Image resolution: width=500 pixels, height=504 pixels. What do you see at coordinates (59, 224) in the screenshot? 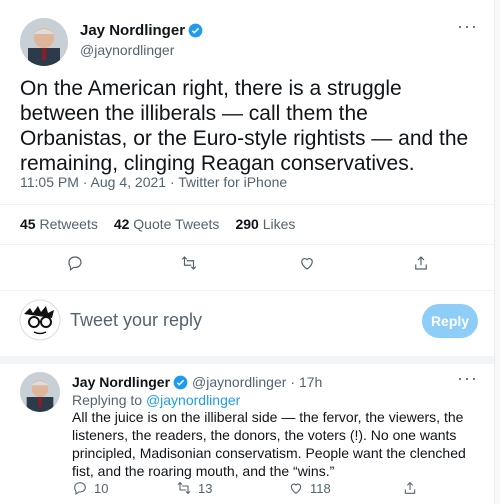
I see `retweets-stat: 45 Retweets` at bounding box center [59, 224].